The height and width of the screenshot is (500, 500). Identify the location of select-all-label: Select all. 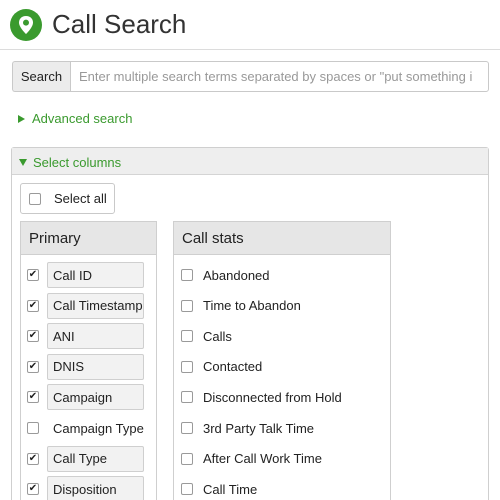
(80, 198).